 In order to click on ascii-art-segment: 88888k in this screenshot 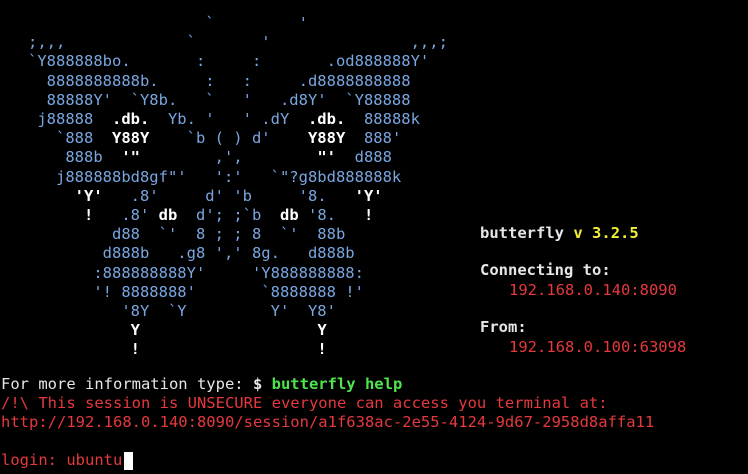, I will do `click(382, 119)`.